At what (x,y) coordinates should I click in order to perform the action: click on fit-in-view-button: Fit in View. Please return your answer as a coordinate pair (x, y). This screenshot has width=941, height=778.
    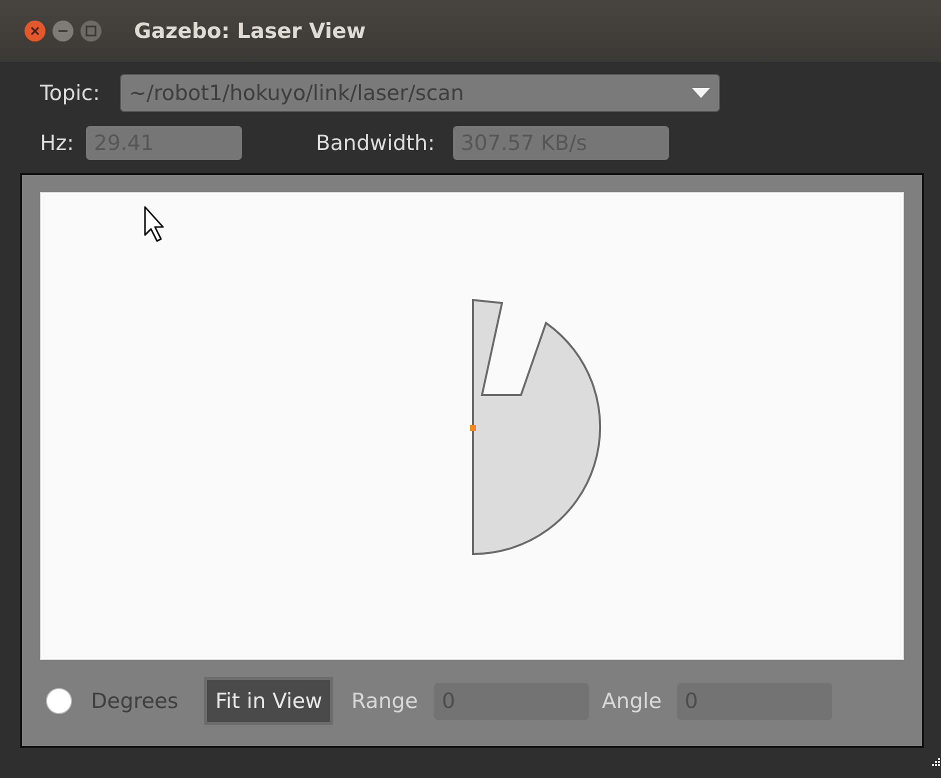
    Looking at the image, I should click on (269, 701).